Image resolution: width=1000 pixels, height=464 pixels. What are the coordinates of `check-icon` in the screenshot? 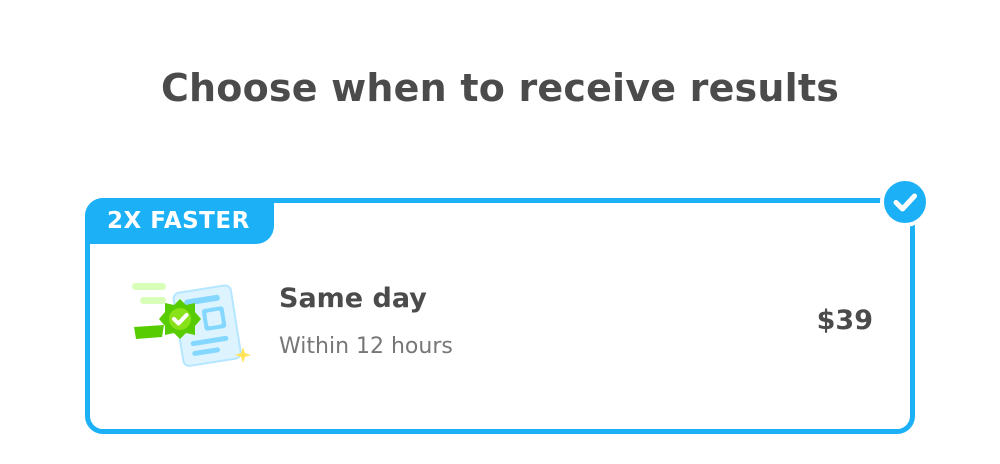 It's located at (905, 202).